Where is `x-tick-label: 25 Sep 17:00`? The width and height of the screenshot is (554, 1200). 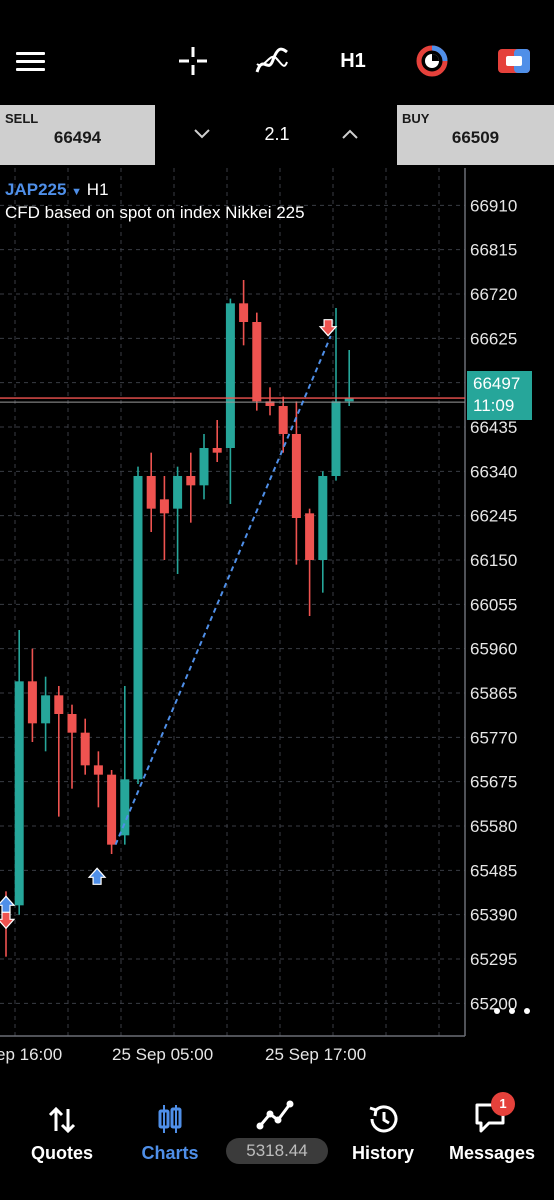 x-tick-label: 25 Sep 17:00 is located at coordinates (315, 1054).